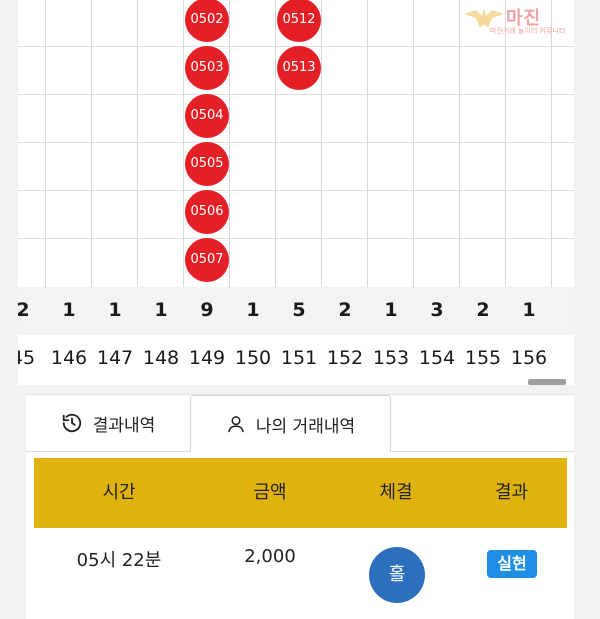  Describe the element at coordinates (511, 492) in the screenshot. I see `column-header-result: 결과` at that location.